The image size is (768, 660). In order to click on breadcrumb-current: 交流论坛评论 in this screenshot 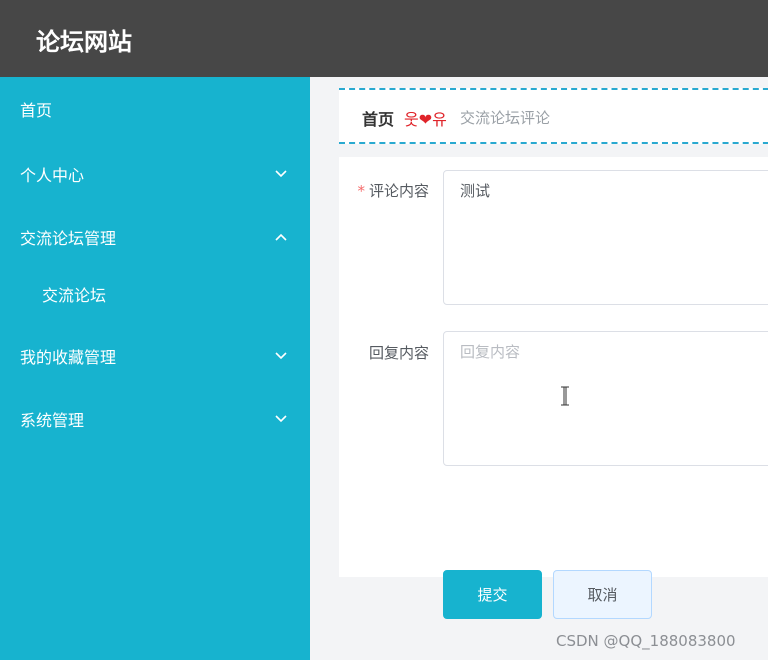, I will do `click(505, 118)`.